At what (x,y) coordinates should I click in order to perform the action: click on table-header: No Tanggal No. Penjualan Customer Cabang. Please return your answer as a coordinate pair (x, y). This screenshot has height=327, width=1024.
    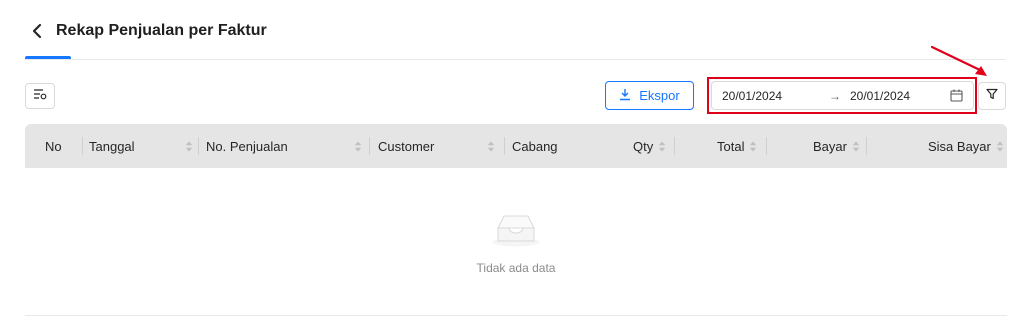
    Looking at the image, I should click on (516, 146).